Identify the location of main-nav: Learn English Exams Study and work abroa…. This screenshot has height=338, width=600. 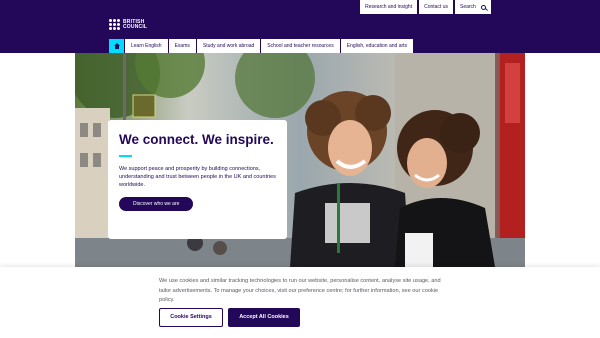
(261, 46).